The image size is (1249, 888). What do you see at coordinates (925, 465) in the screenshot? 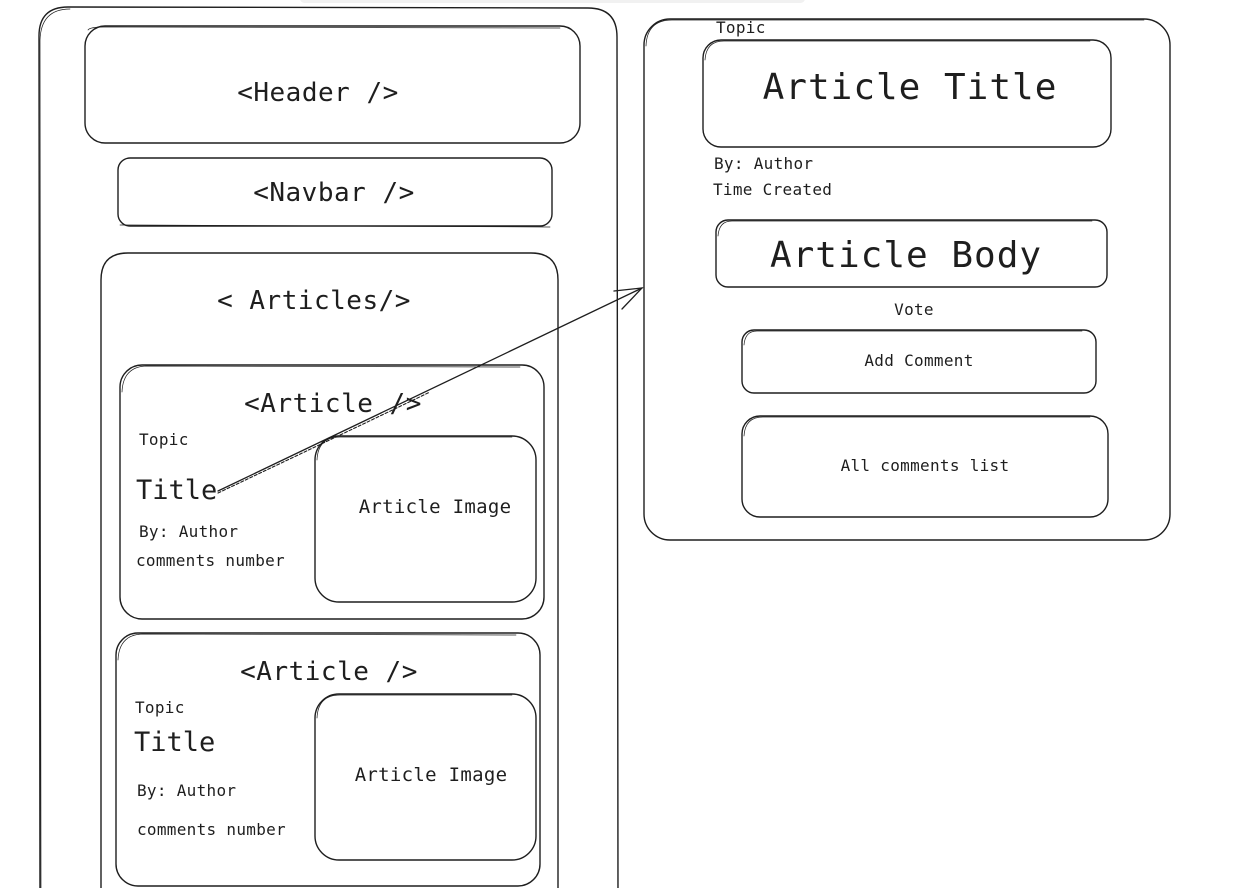
I see `comments-list-label: All comments list` at bounding box center [925, 465].